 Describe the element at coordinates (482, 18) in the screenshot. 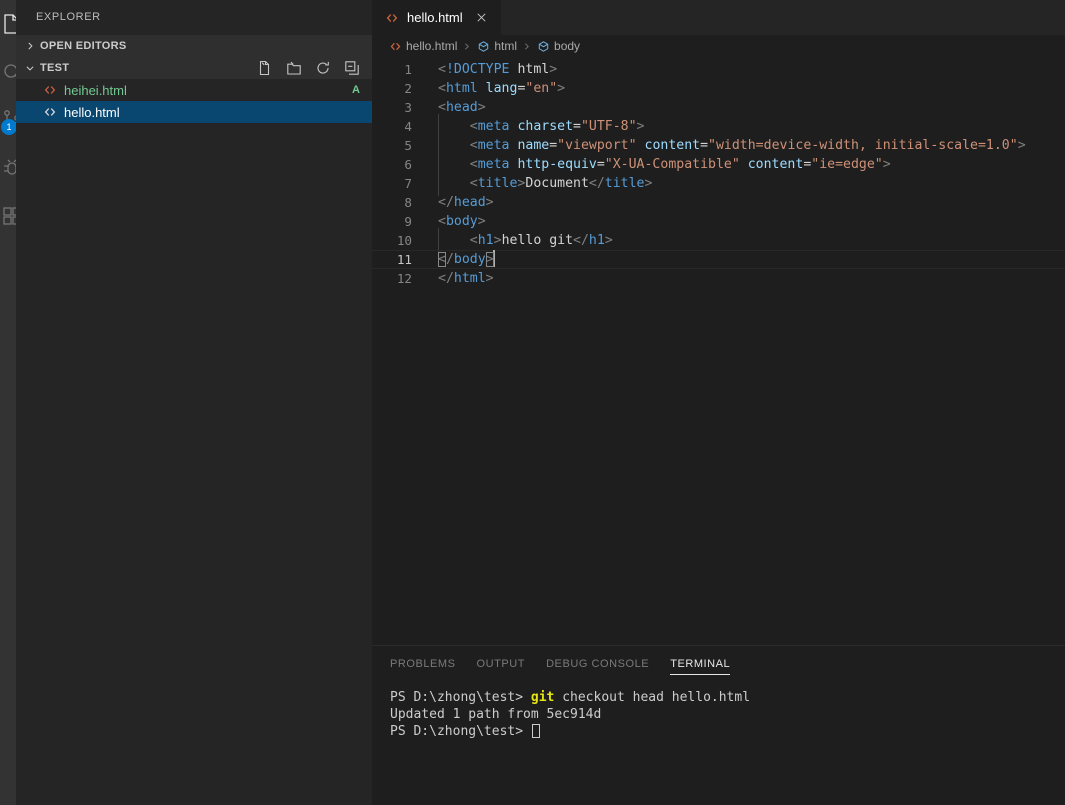

I see `close-icon` at that location.